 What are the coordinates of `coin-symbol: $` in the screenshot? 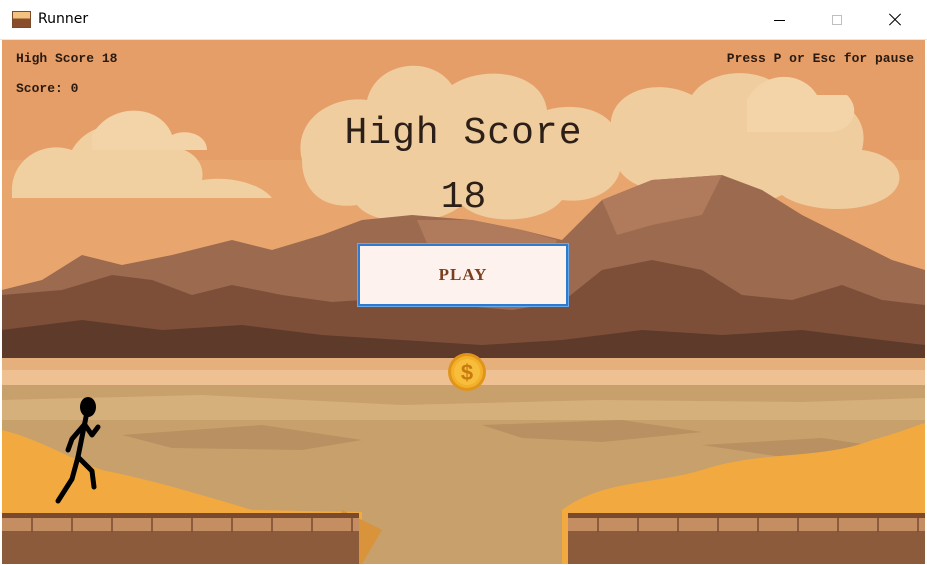 It's located at (467, 372).